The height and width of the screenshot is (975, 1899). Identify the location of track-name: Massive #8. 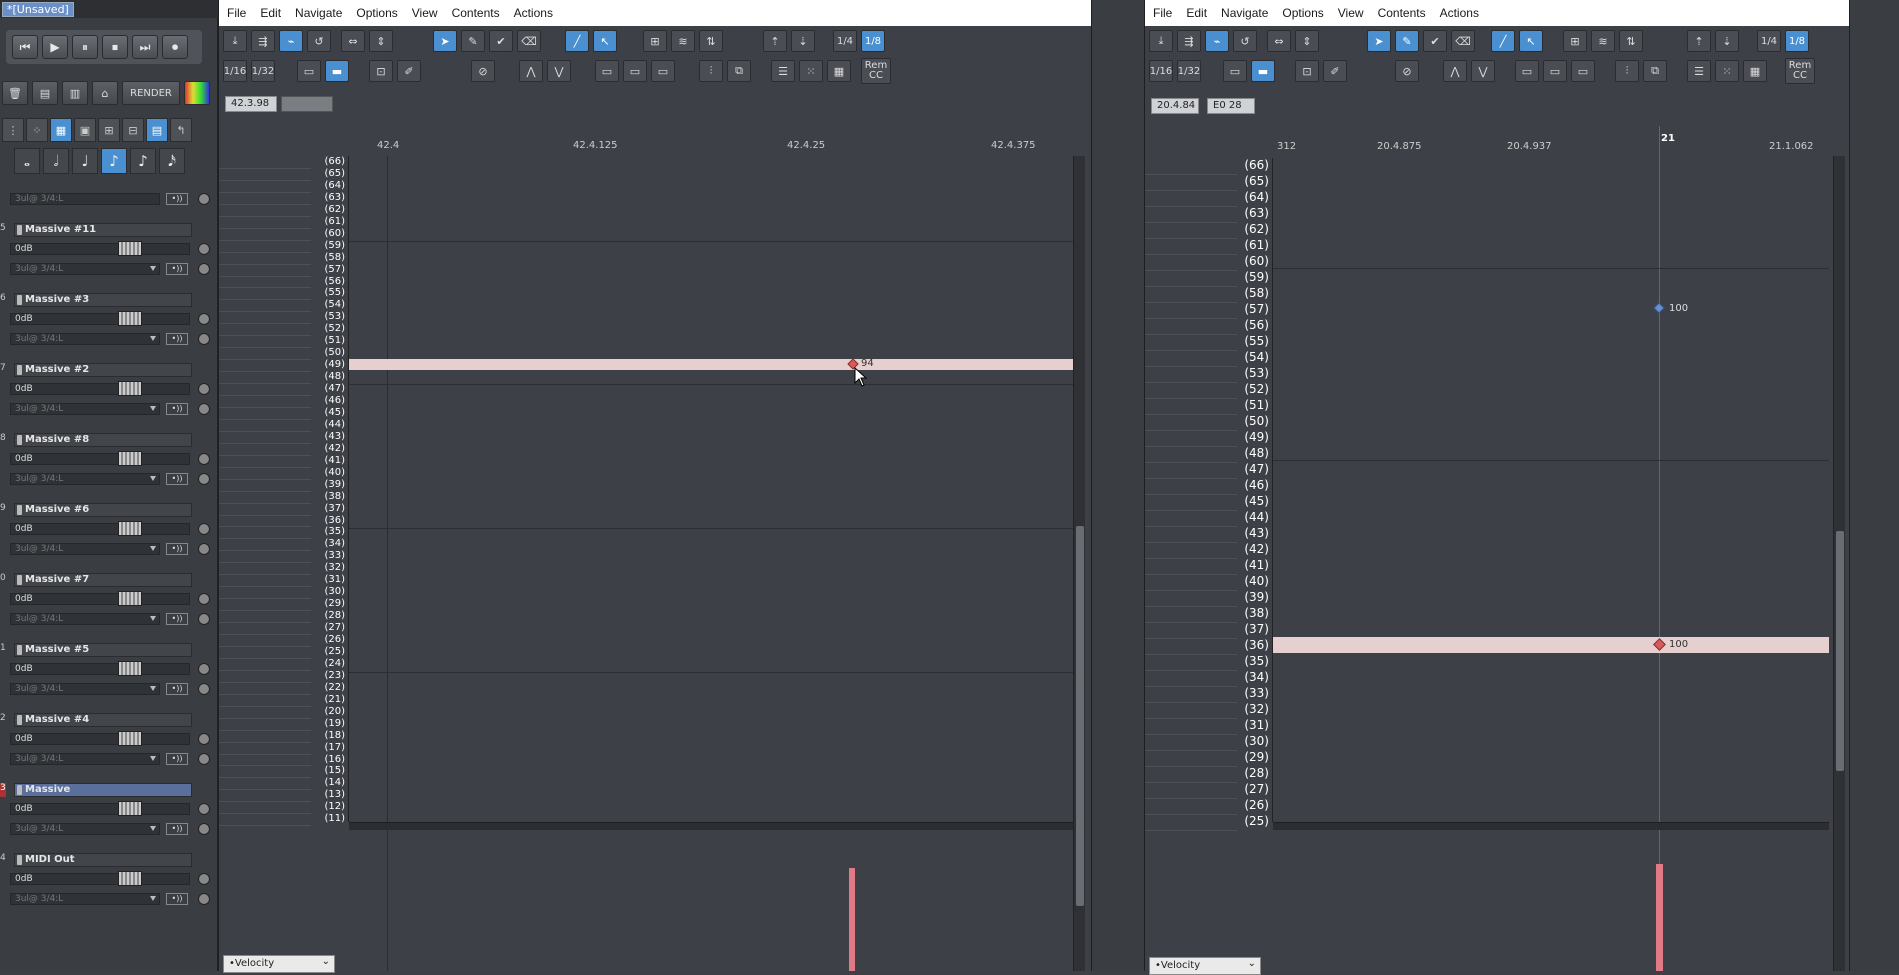
(103, 440).